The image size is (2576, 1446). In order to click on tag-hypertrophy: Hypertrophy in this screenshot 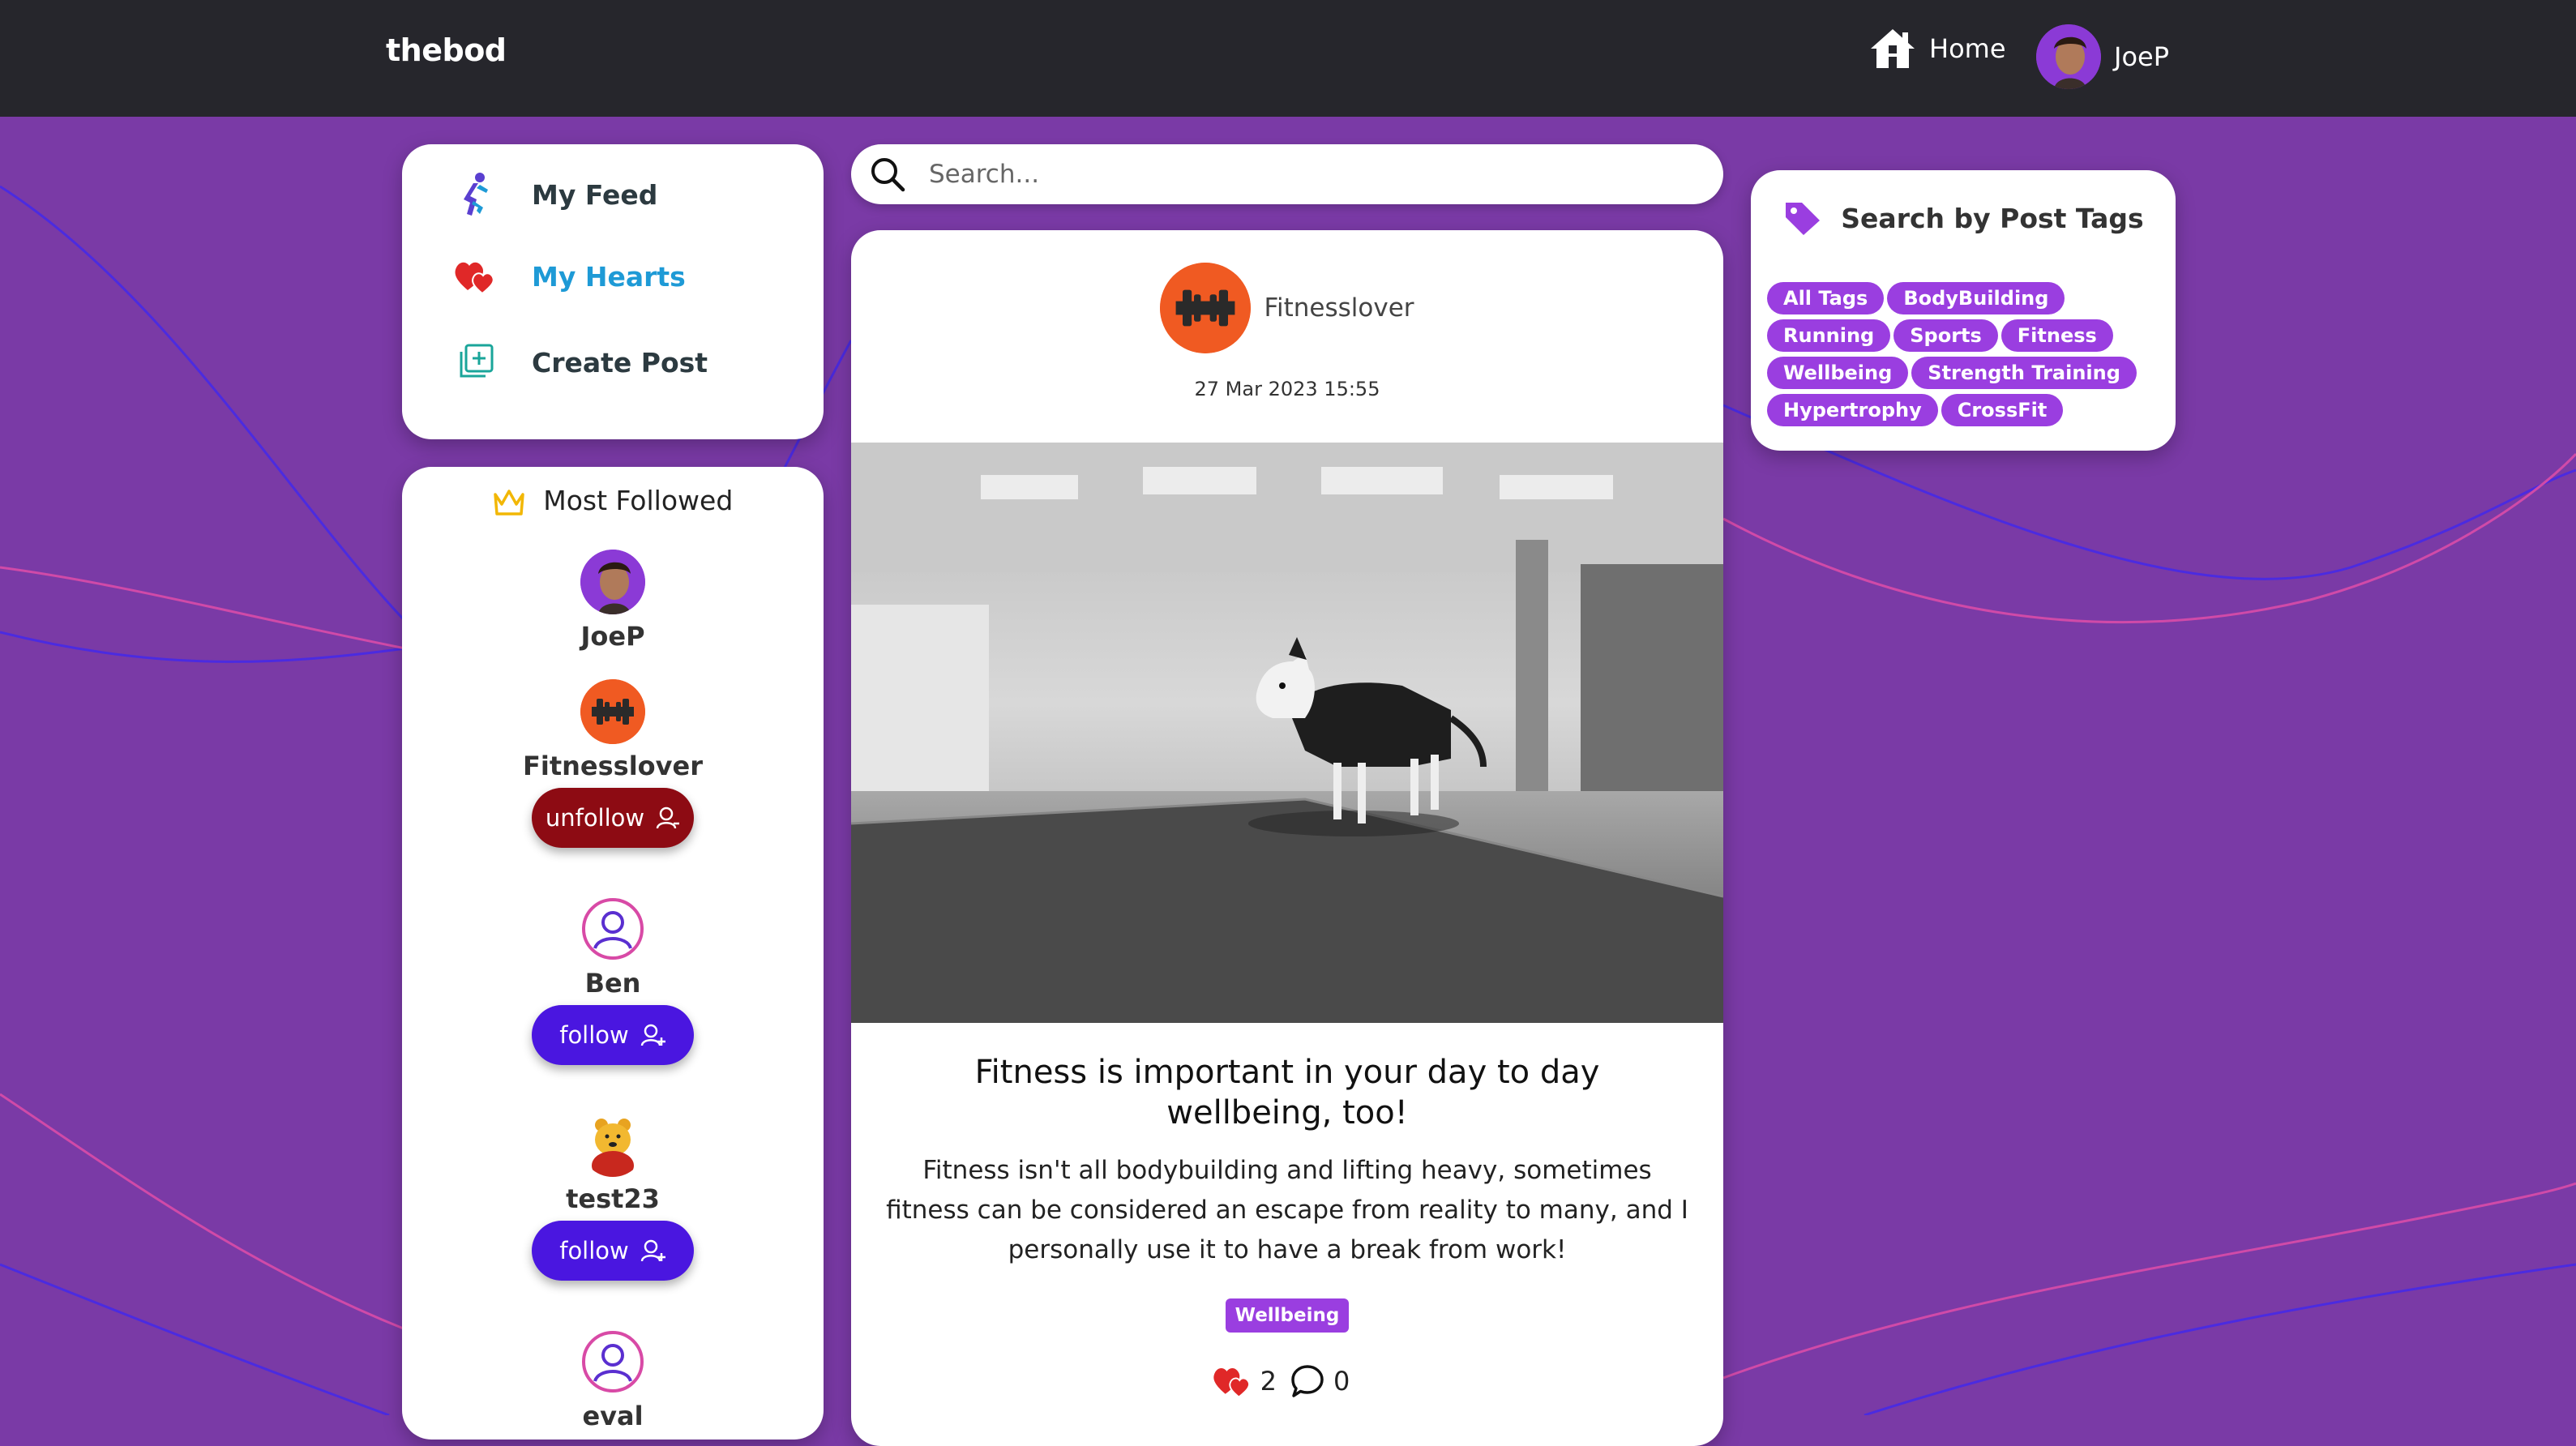, I will do `click(1852, 410)`.